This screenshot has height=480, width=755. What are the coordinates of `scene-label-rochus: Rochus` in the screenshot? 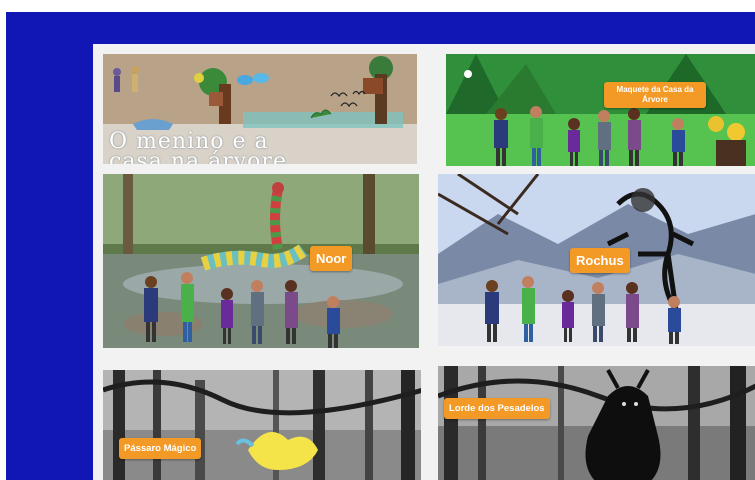 It's located at (600, 260).